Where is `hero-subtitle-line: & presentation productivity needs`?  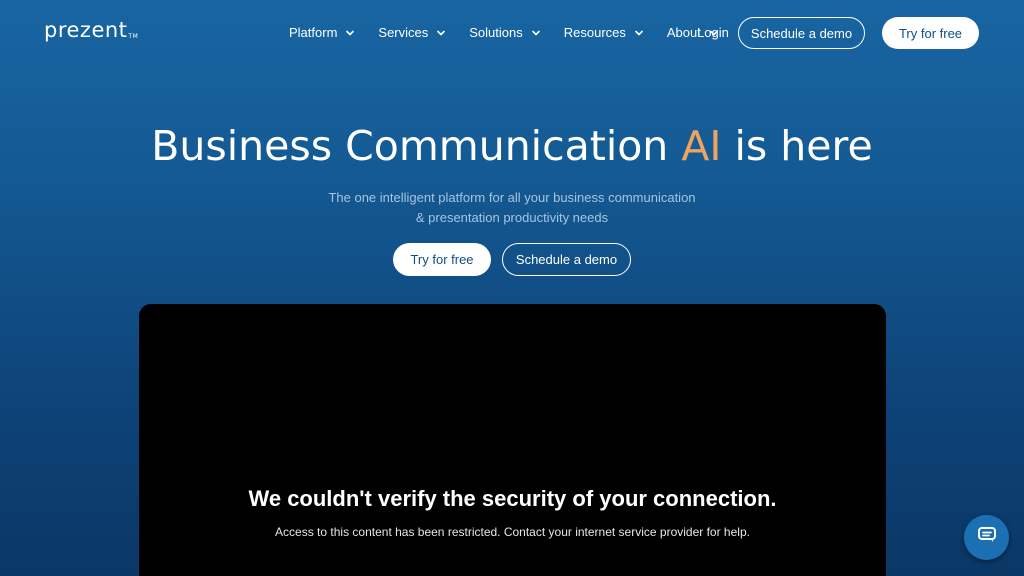
hero-subtitle-line: & presentation productivity needs is located at coordinates (512, 217).